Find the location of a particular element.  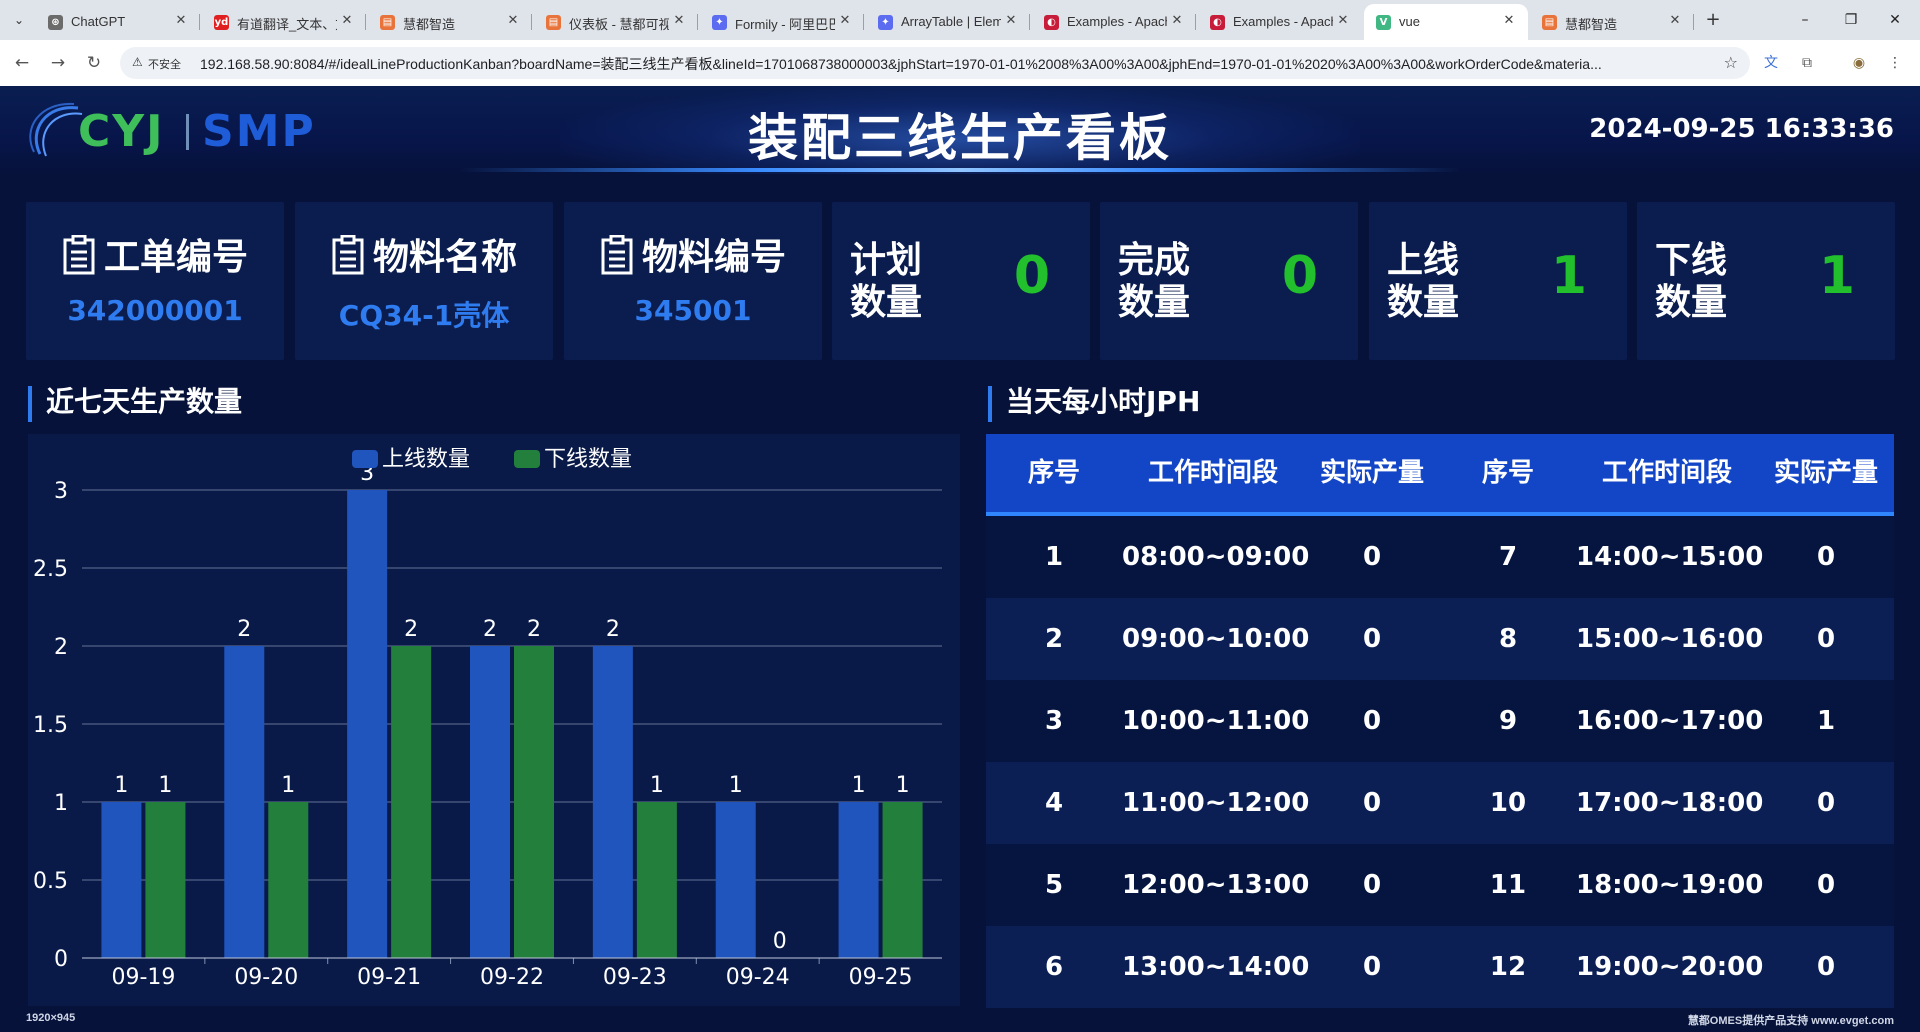

card-label: 物料编号 is located at coordinates (713, 257).